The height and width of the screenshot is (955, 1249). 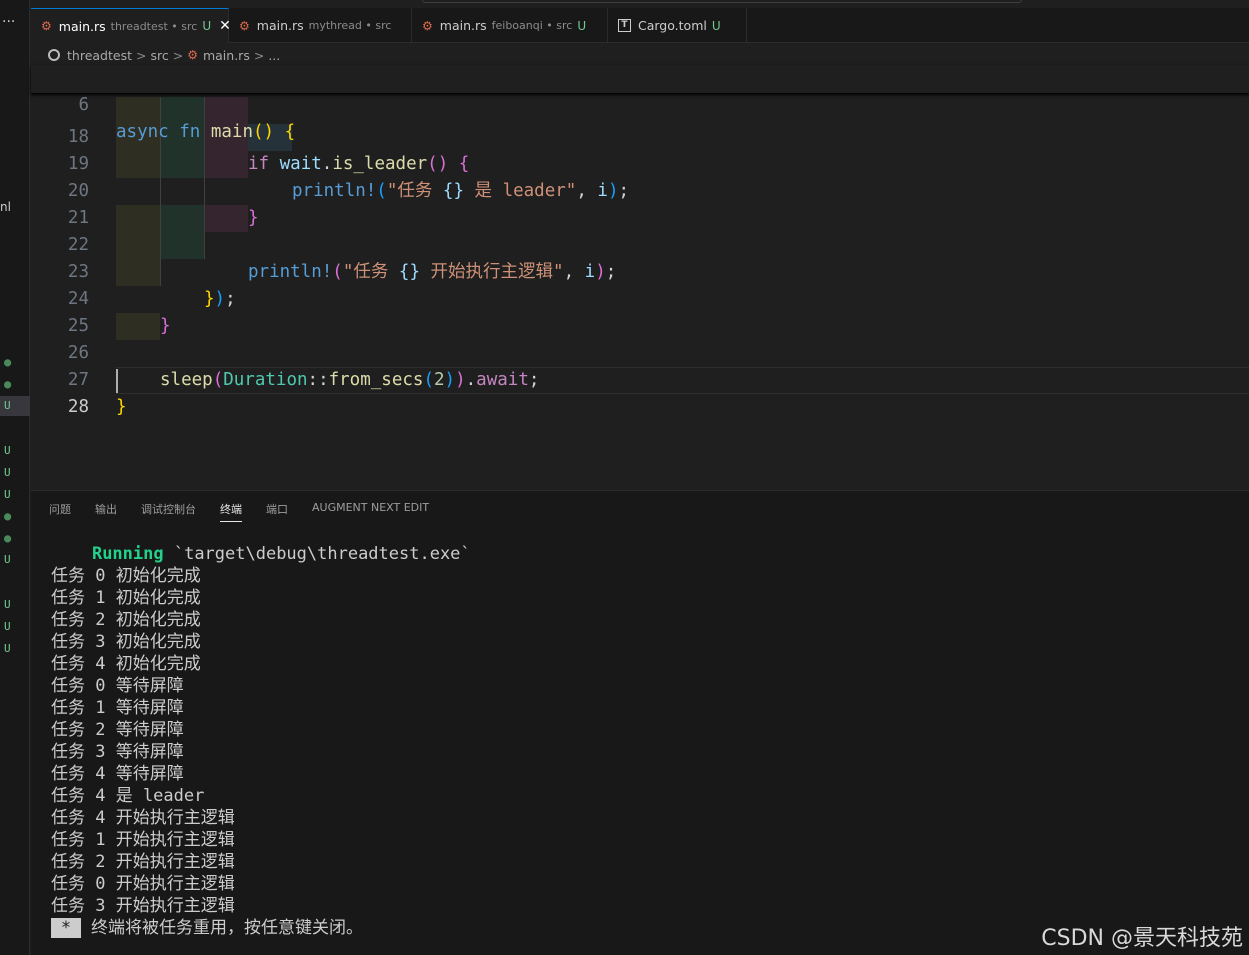 I want to click on watermark: CSDN @景天科技苑, so click(x=1142, y=938).